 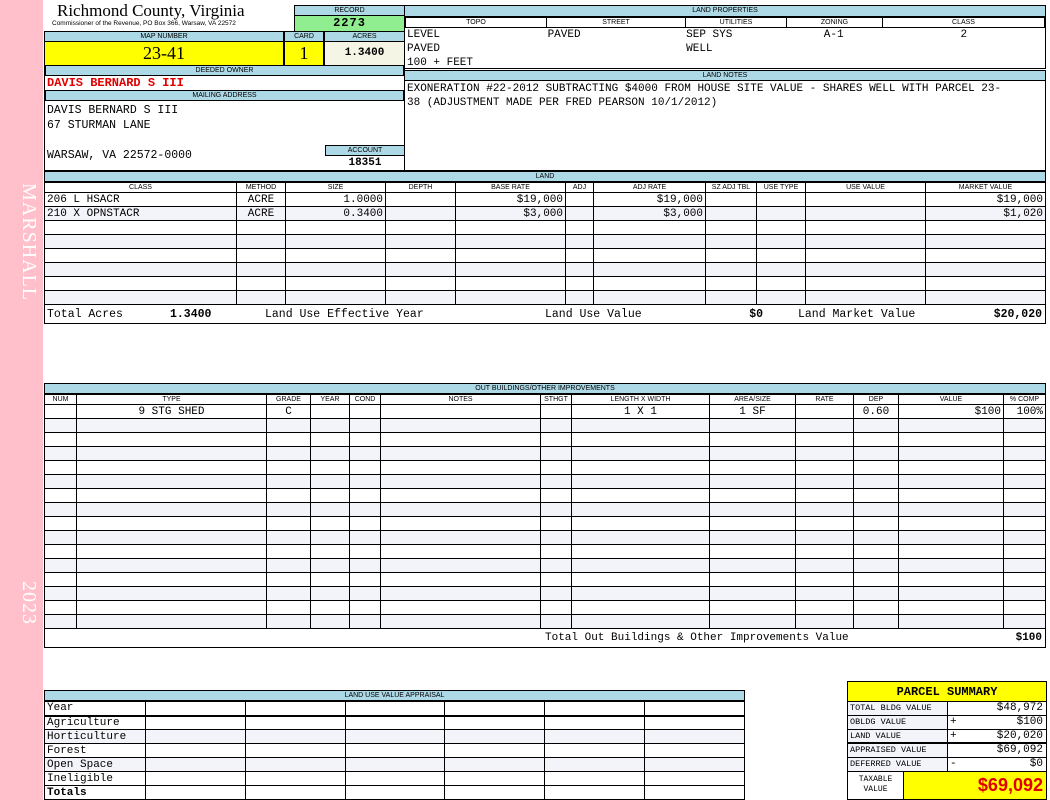 What do you see at coordinates (898, 708) in the screenshot?
I see `summary-label: TOTAL BLDG VALUE` at bounding box center [898, 708].